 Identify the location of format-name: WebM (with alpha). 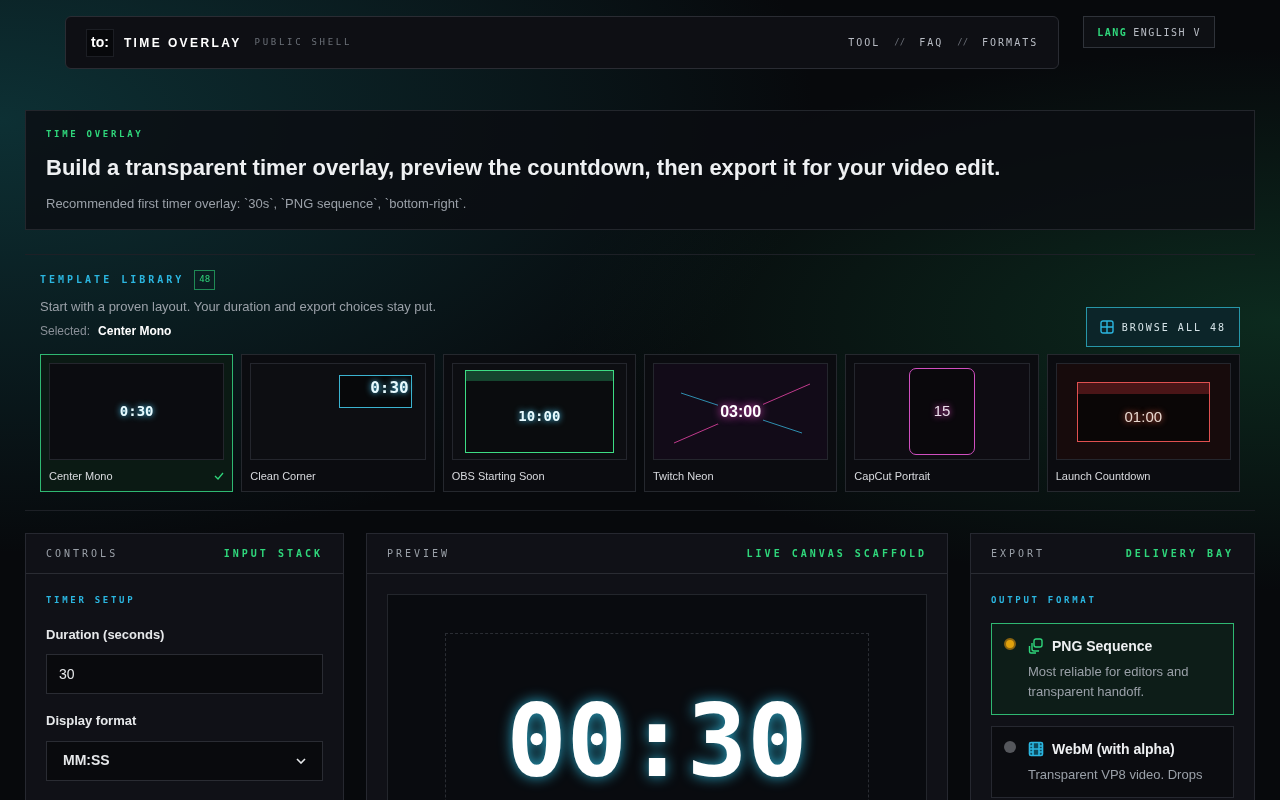
(1113, 749).